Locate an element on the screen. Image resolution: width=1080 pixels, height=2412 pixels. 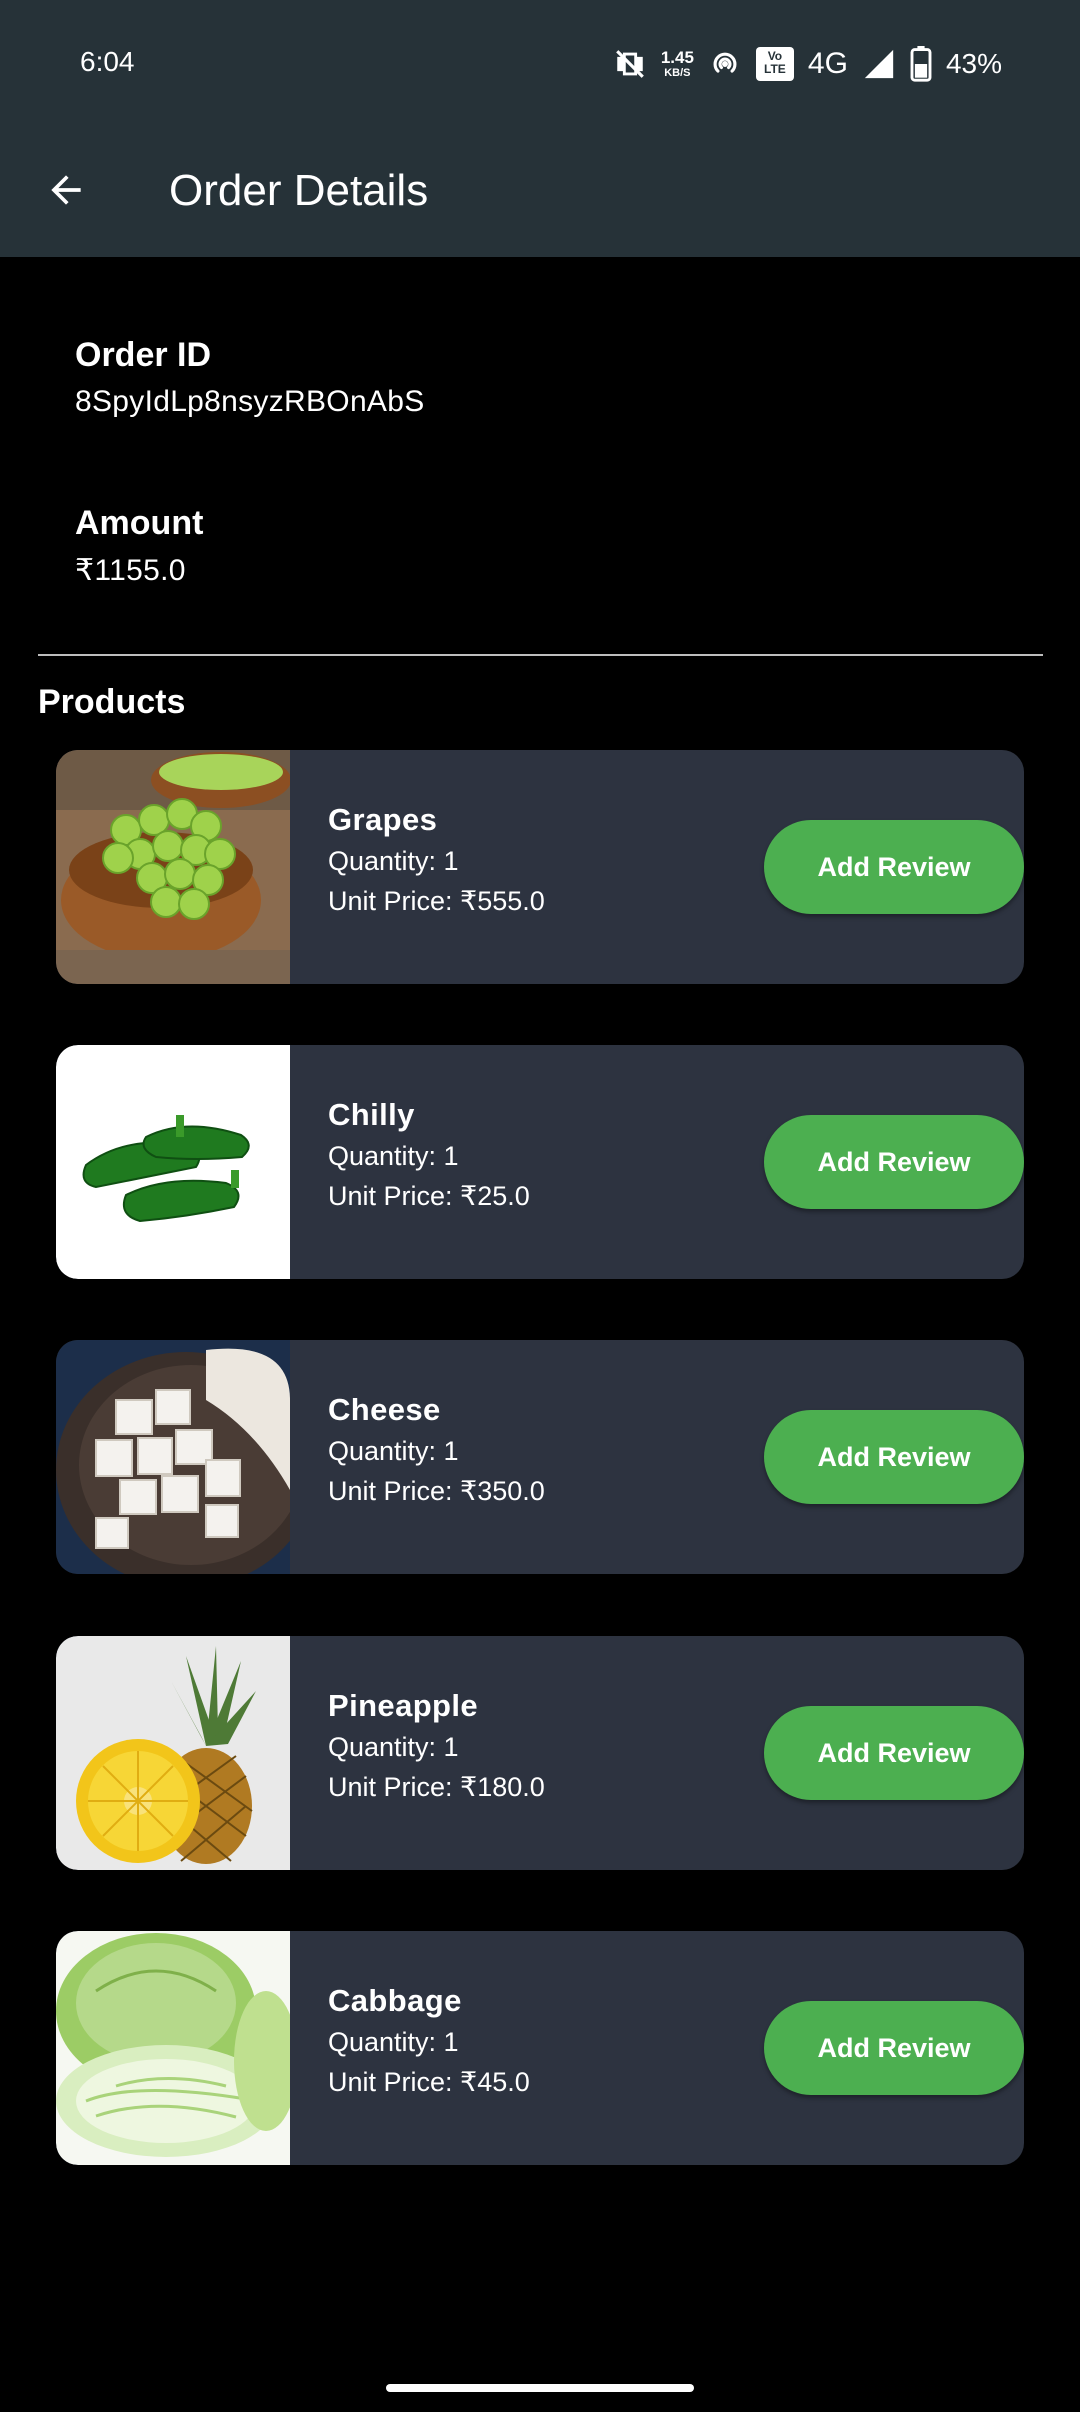
battery-percent: 43% is located at coordinates (973, 63).